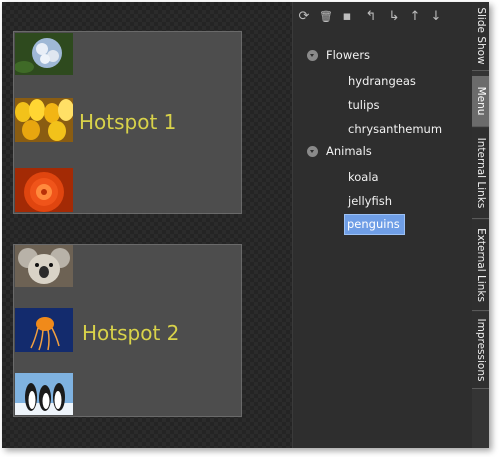  I want to click on tab-label: External Links, so click(480, 265).